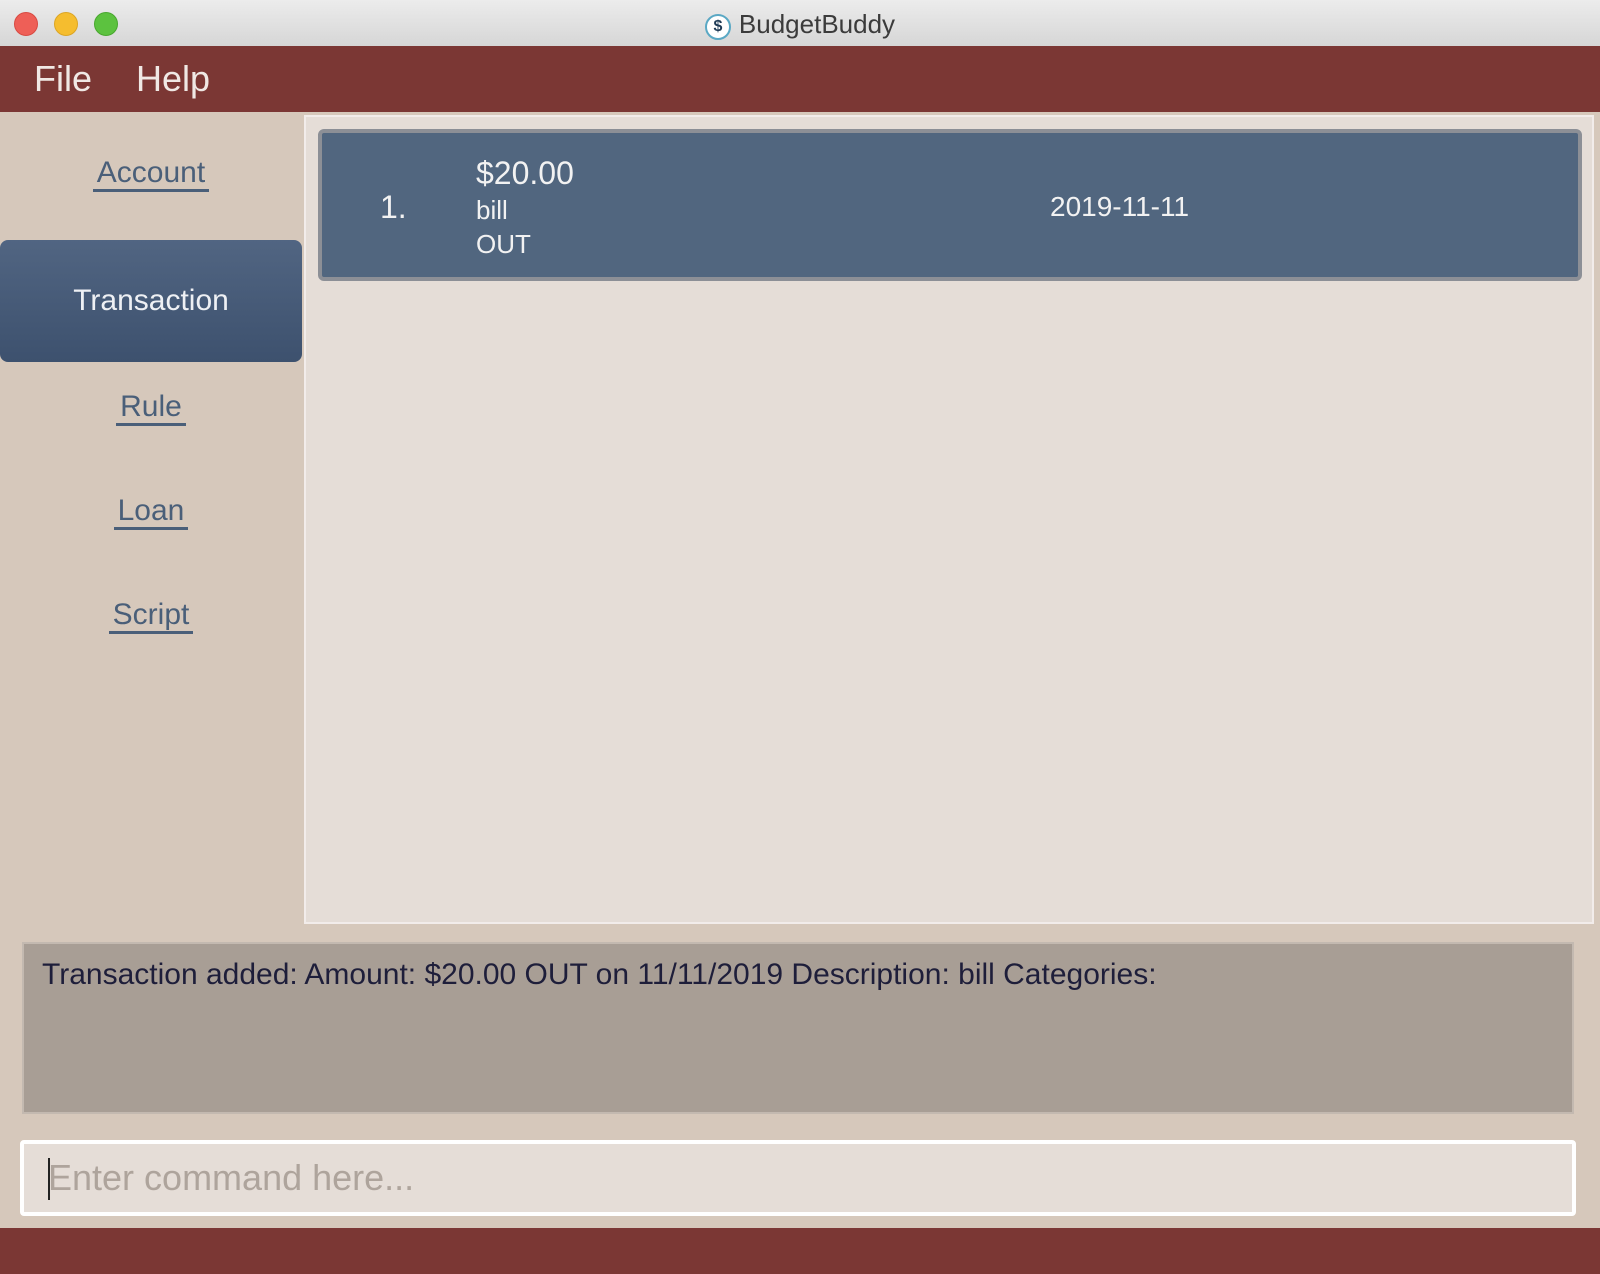 The image size is (1600, 1274). I want to click on sidebar-item-account: Account, so click(151, 174).